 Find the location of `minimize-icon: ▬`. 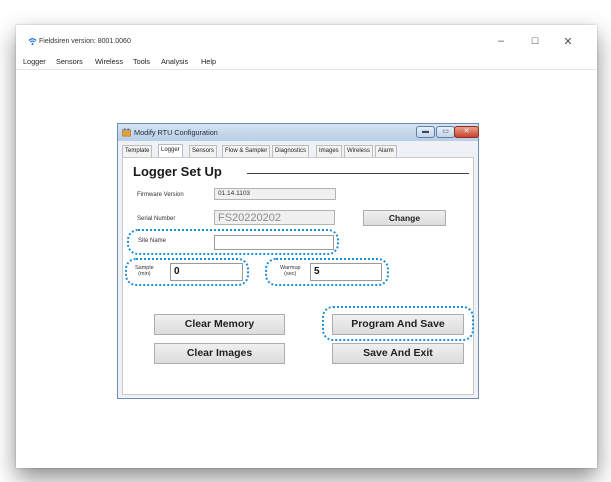

minimize-icon: ▬ is located at coordinates (425, 131).